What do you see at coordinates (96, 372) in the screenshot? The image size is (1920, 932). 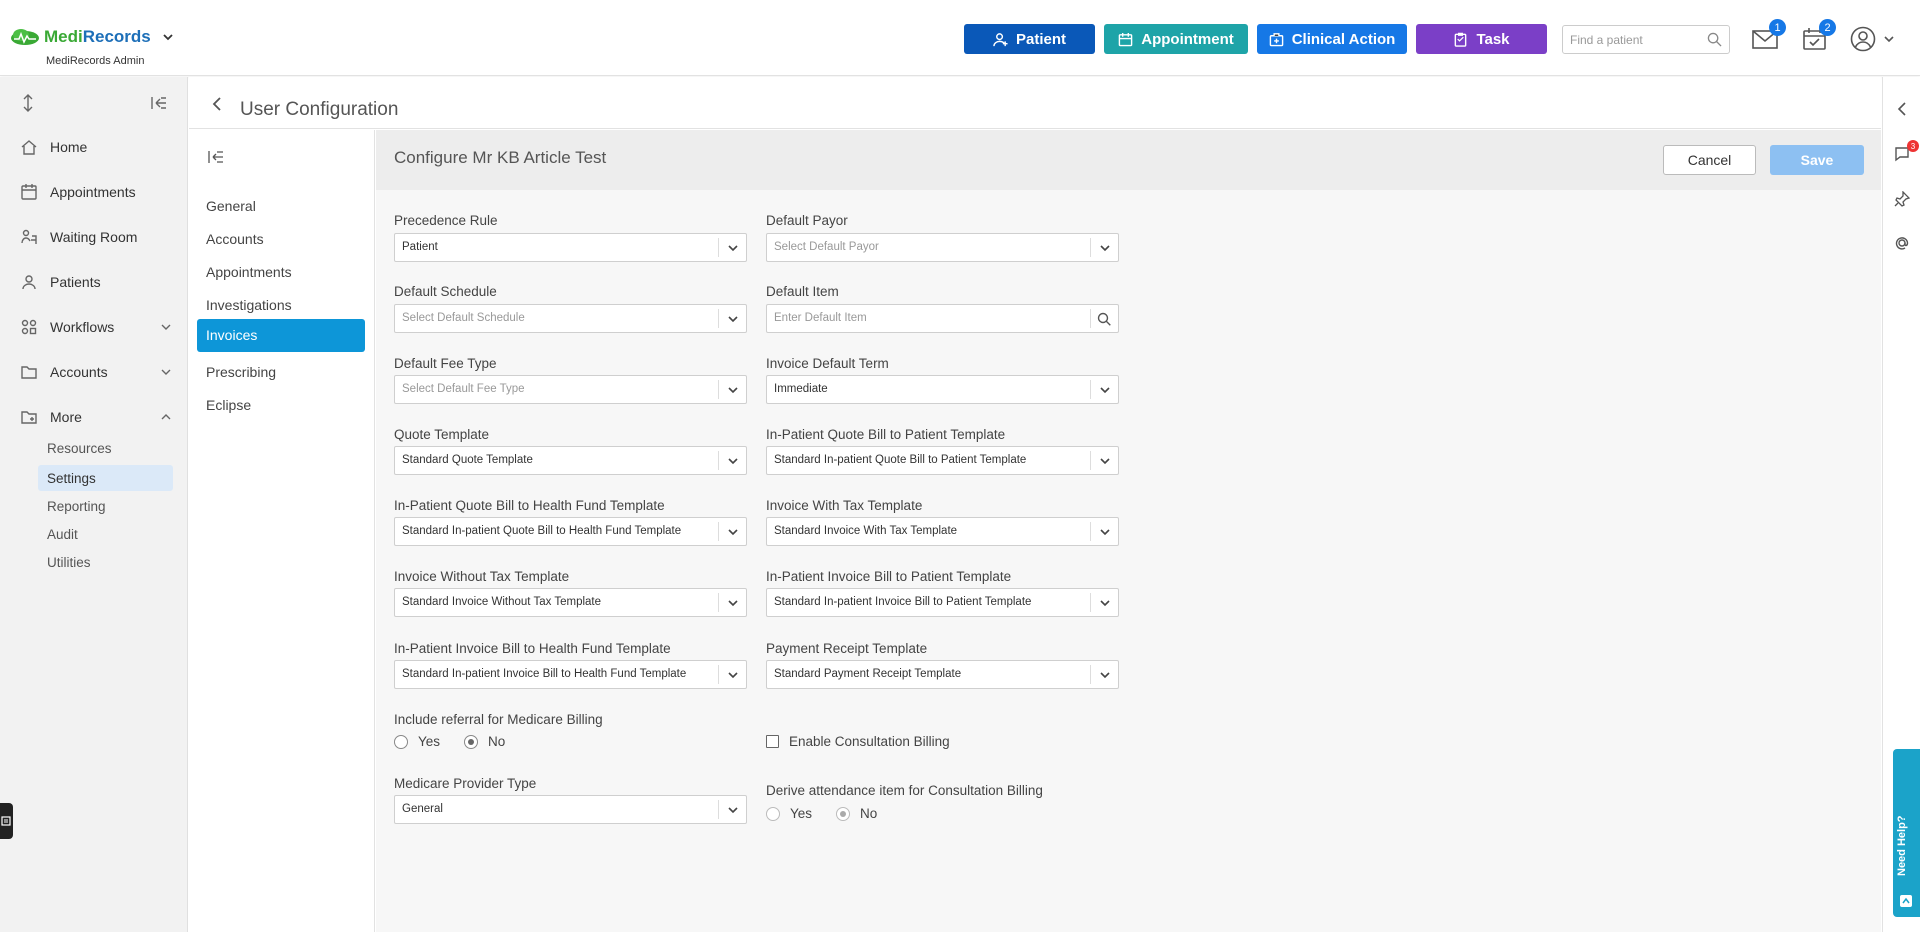 I see `sidebar-item-accounts: Accounts` at bounding box center [96, 372].